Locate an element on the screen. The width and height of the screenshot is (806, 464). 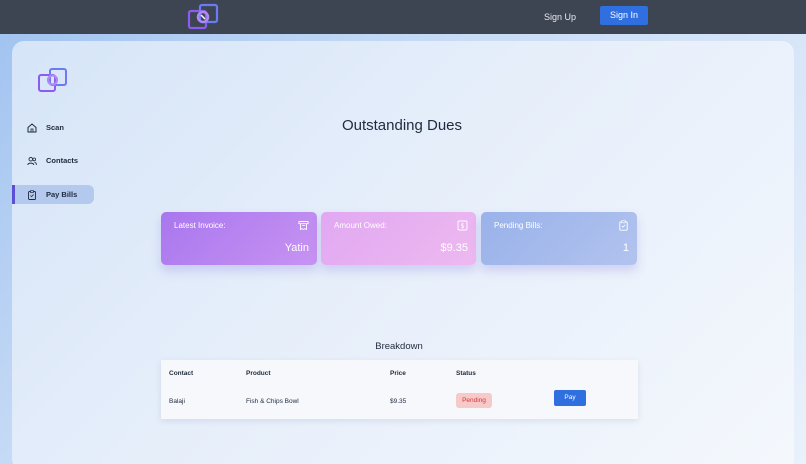
column-header-price: Price is located at coordinates (398, 373).